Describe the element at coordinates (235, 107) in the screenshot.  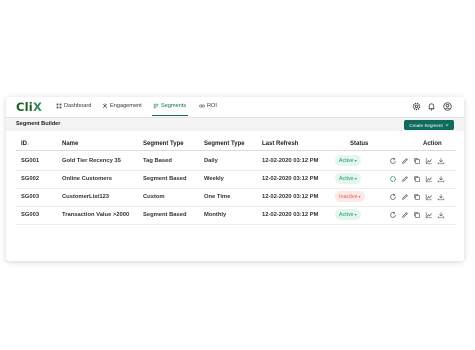
I see `top-nav: CliX Dashboard Engagement Segments ROI` at that location.